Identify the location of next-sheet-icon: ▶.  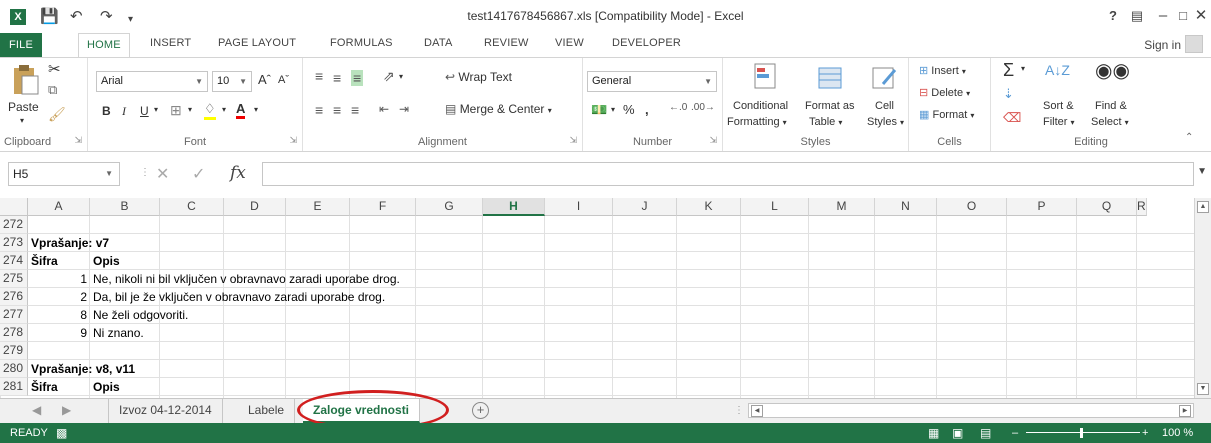
(66, 410).